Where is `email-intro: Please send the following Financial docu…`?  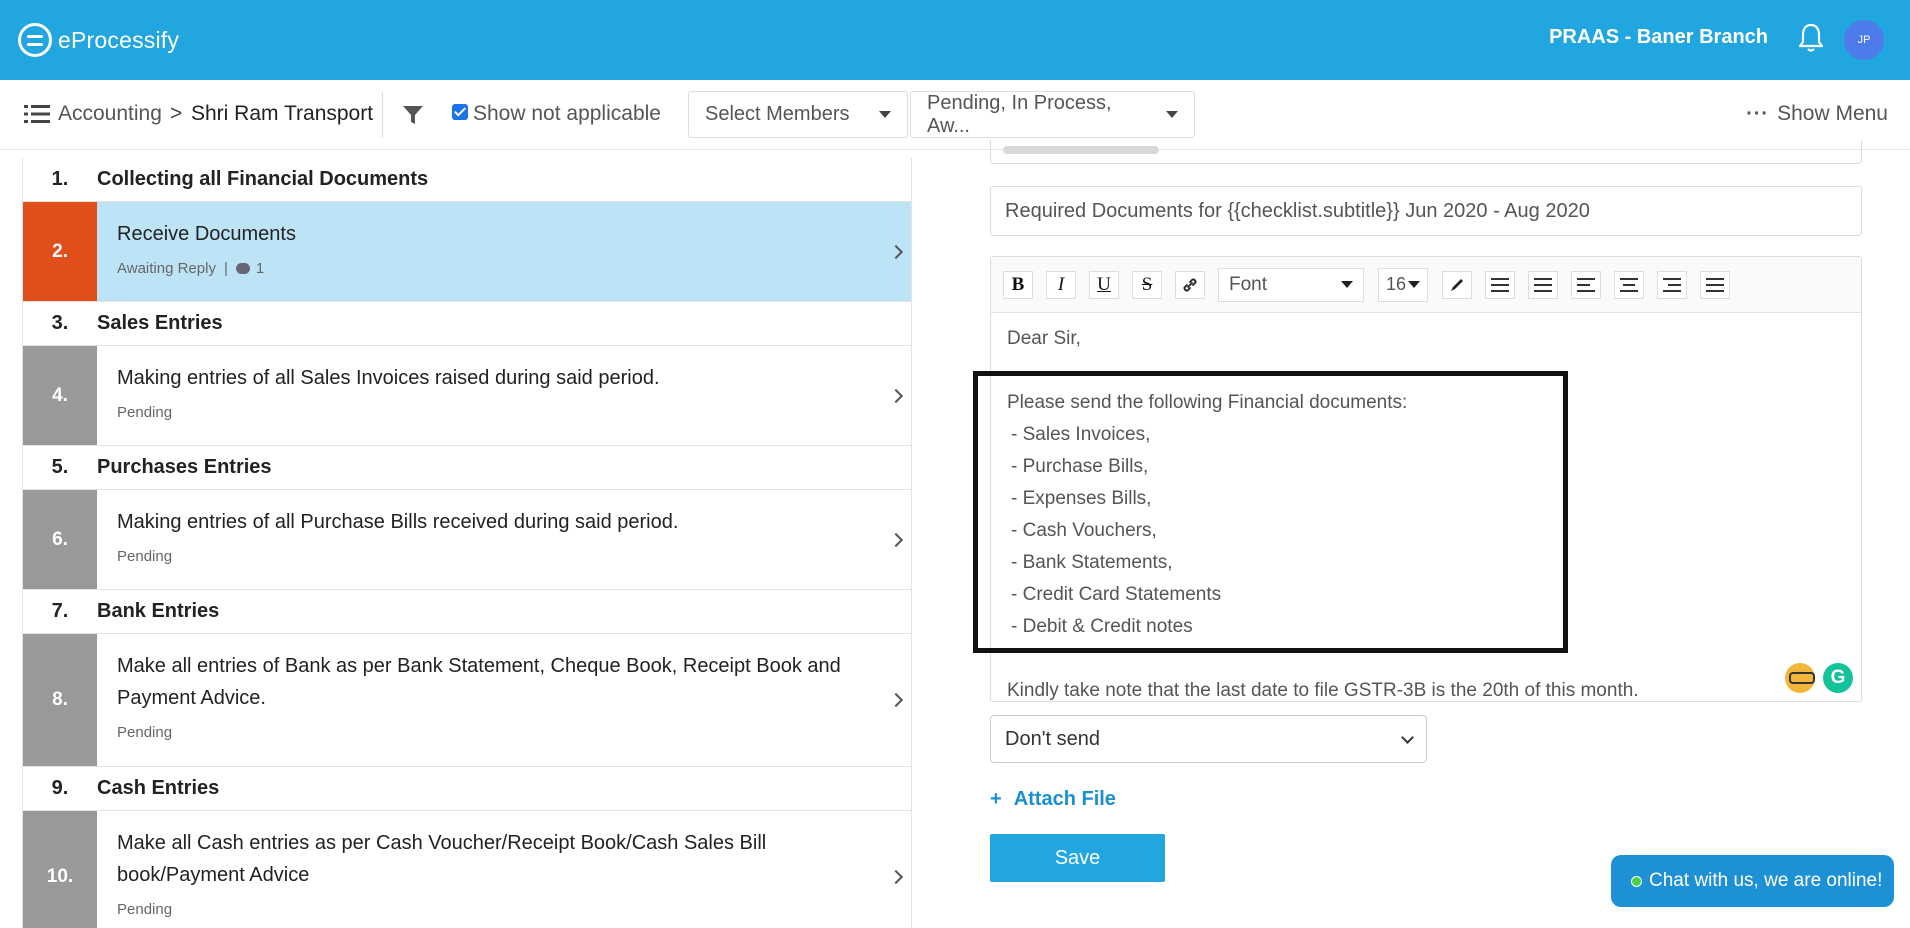
email-intro: Please send the following Financial docu… is located at coordinates (1207, 402).